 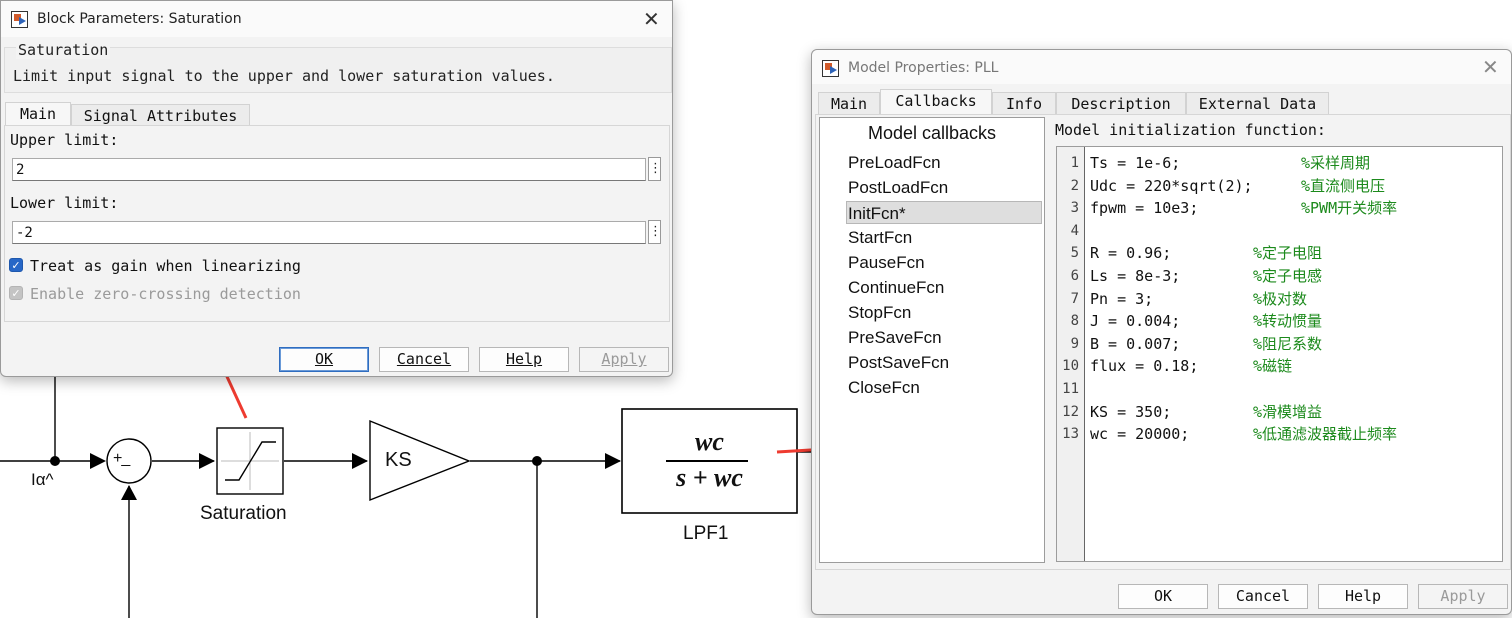 What do you see at coordinates (1121, 103) in the screenshot?
I see `tab-description: Description` at bounding box center [1121, 103].